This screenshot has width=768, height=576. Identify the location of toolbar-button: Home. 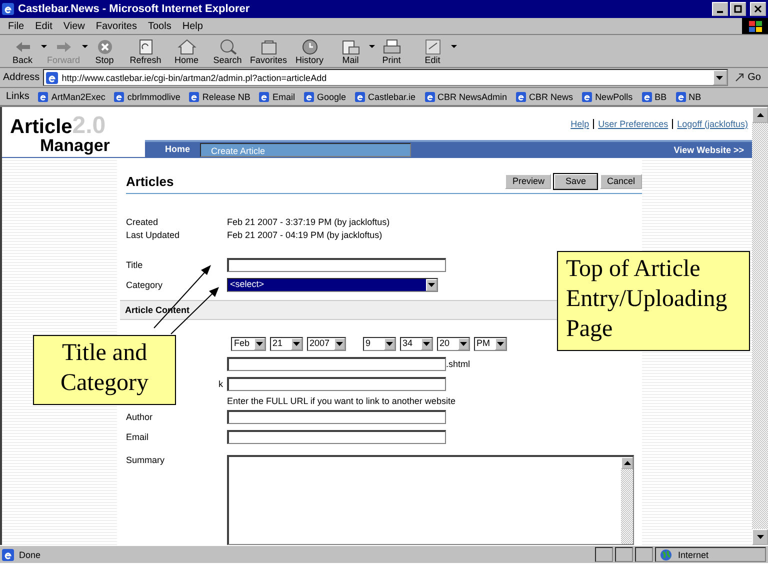
(186, 52).